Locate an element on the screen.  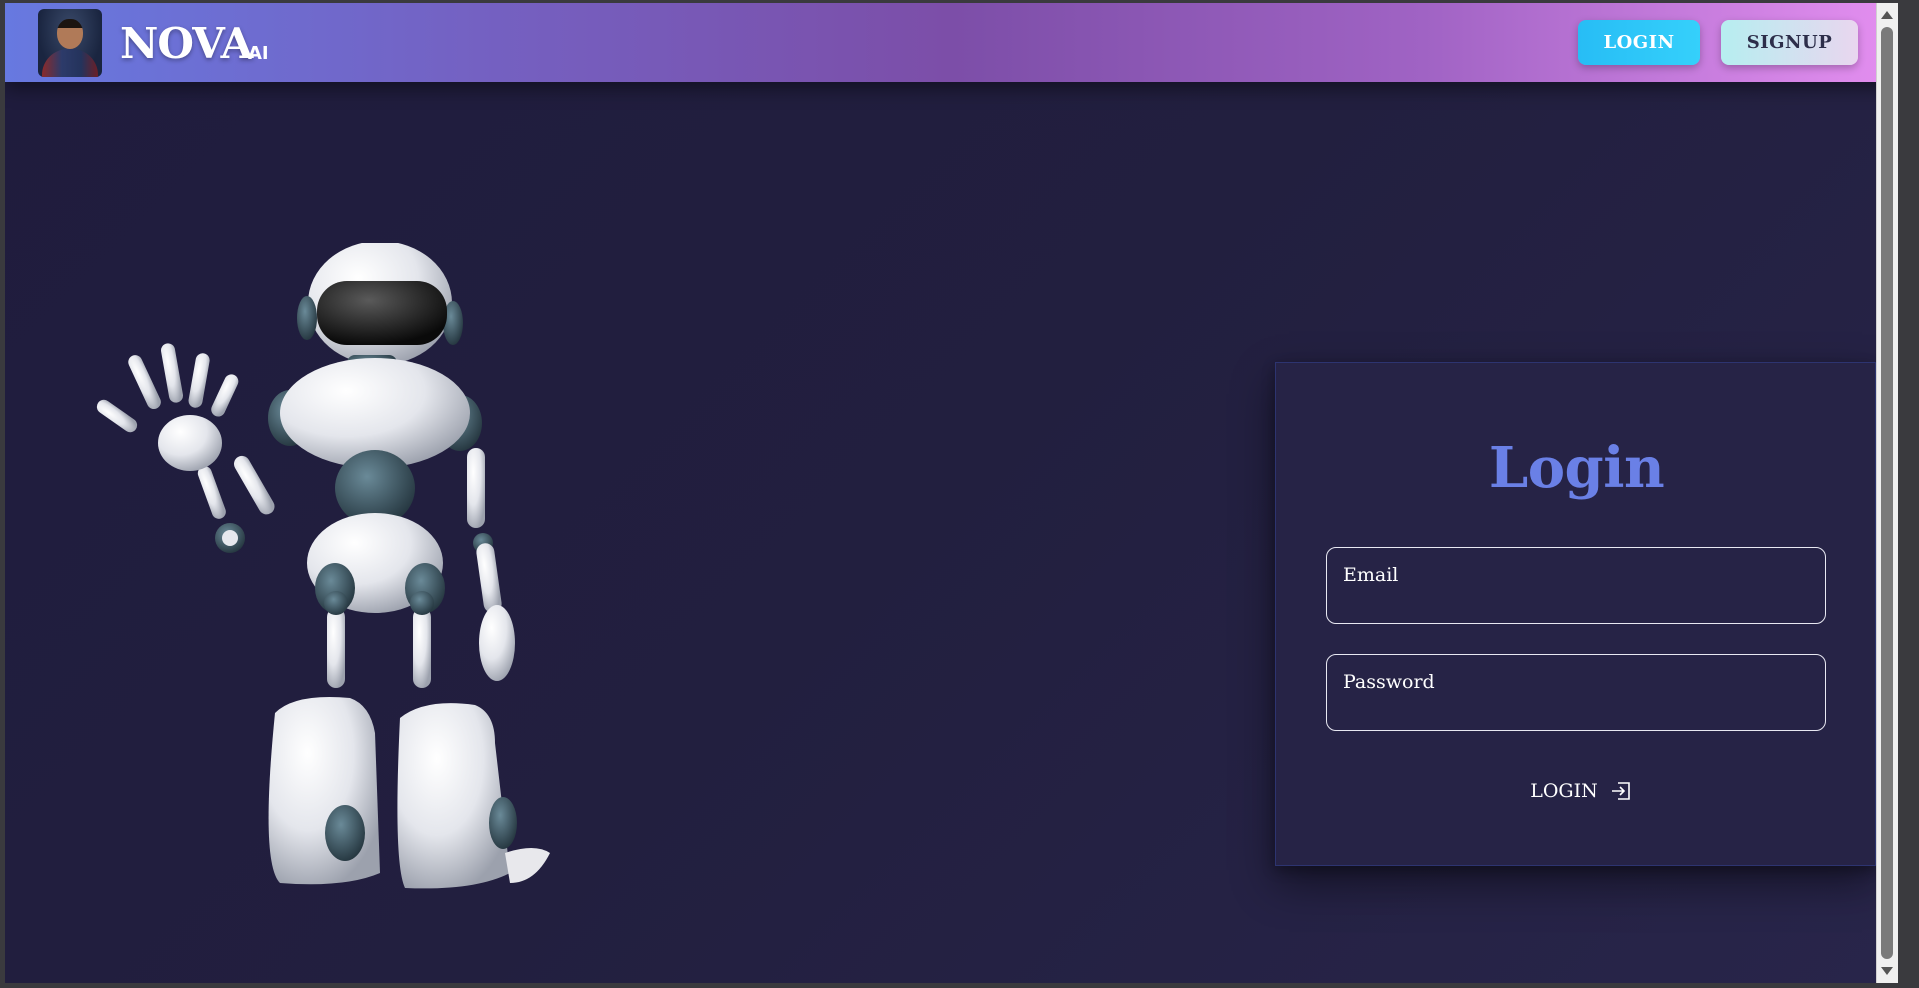
avatar-head is located at coordinates (70, 34).